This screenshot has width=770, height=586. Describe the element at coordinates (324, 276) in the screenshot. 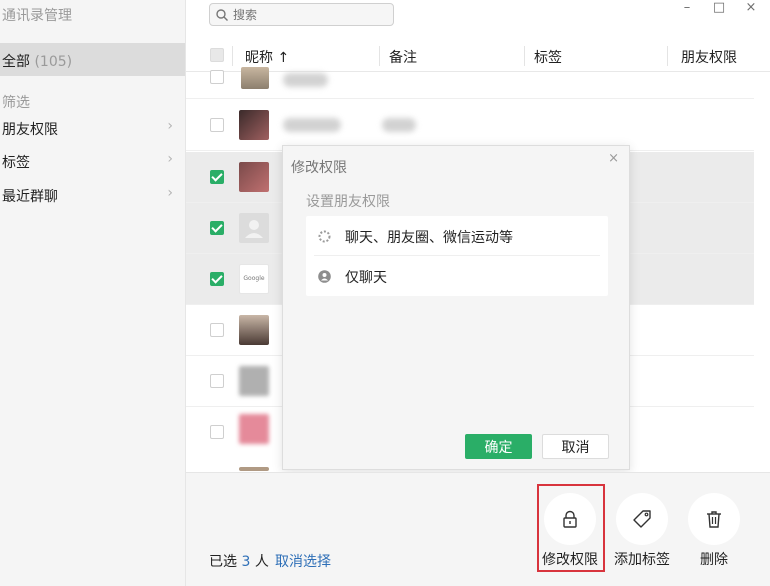

I see `person-icon` at that location.